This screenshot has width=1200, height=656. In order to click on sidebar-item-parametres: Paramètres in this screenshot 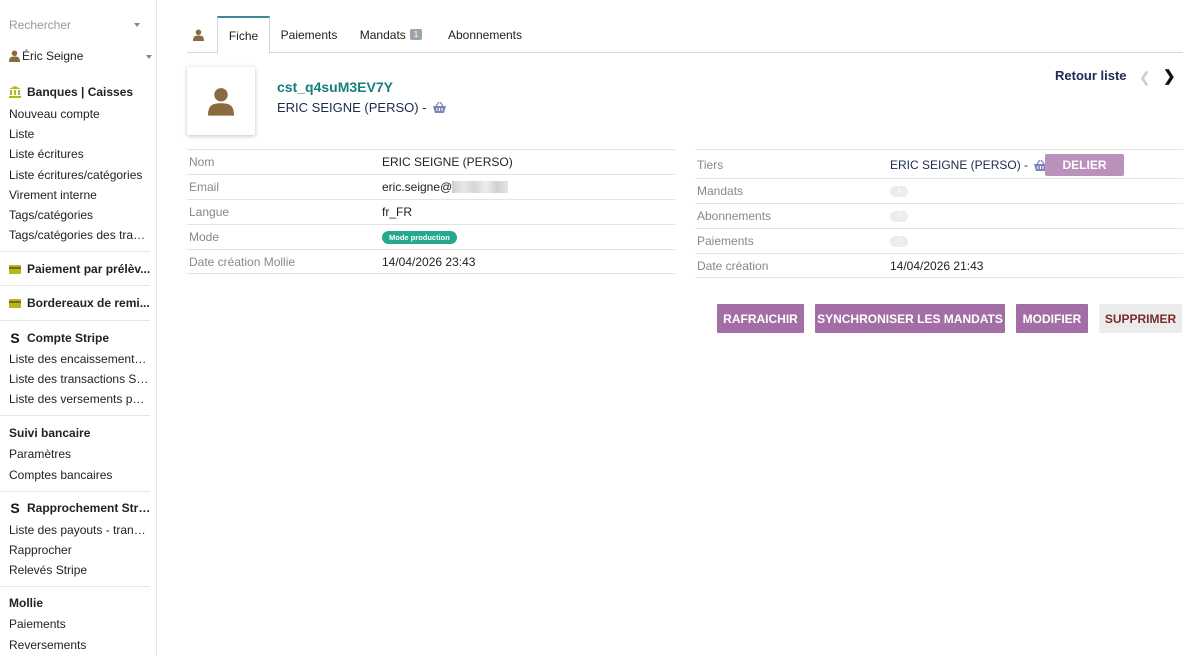, I will do `click(79, 454)`.